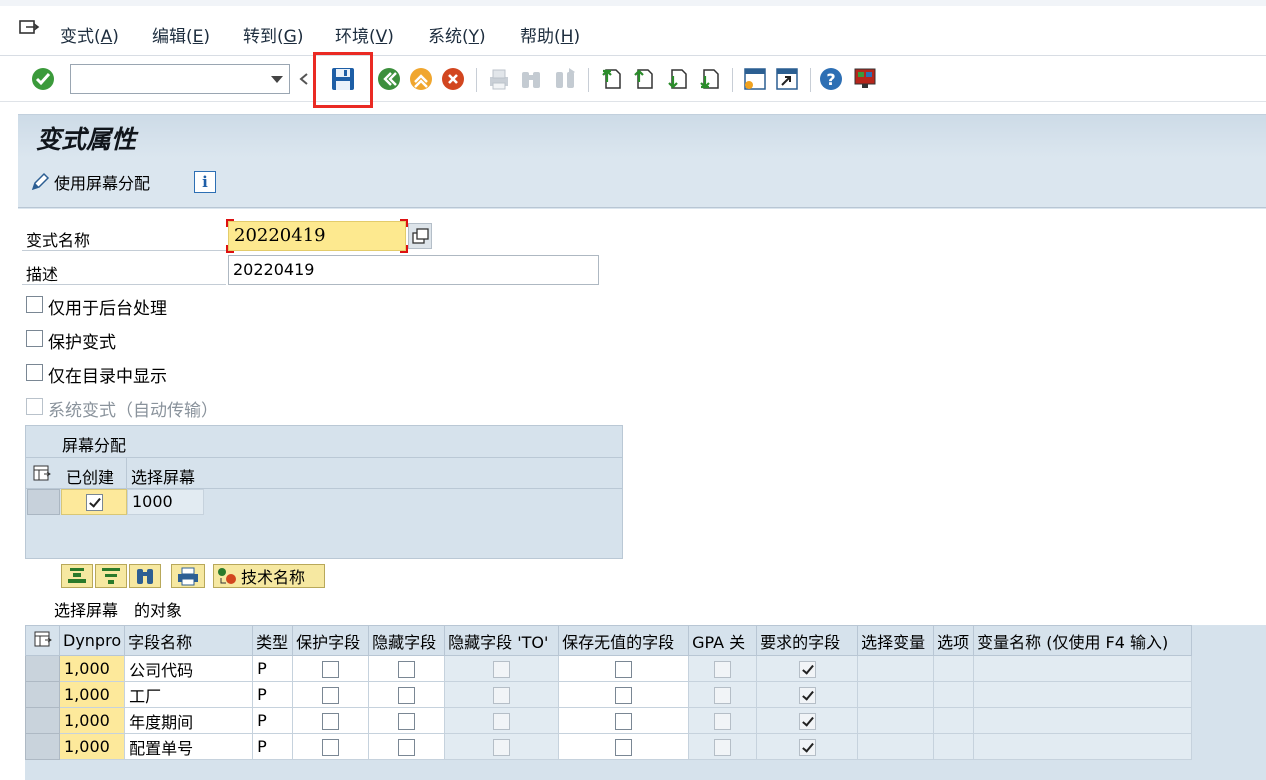 This screenshot has height=780, width=1266. I want to click on filter-button, so click(111, 576).